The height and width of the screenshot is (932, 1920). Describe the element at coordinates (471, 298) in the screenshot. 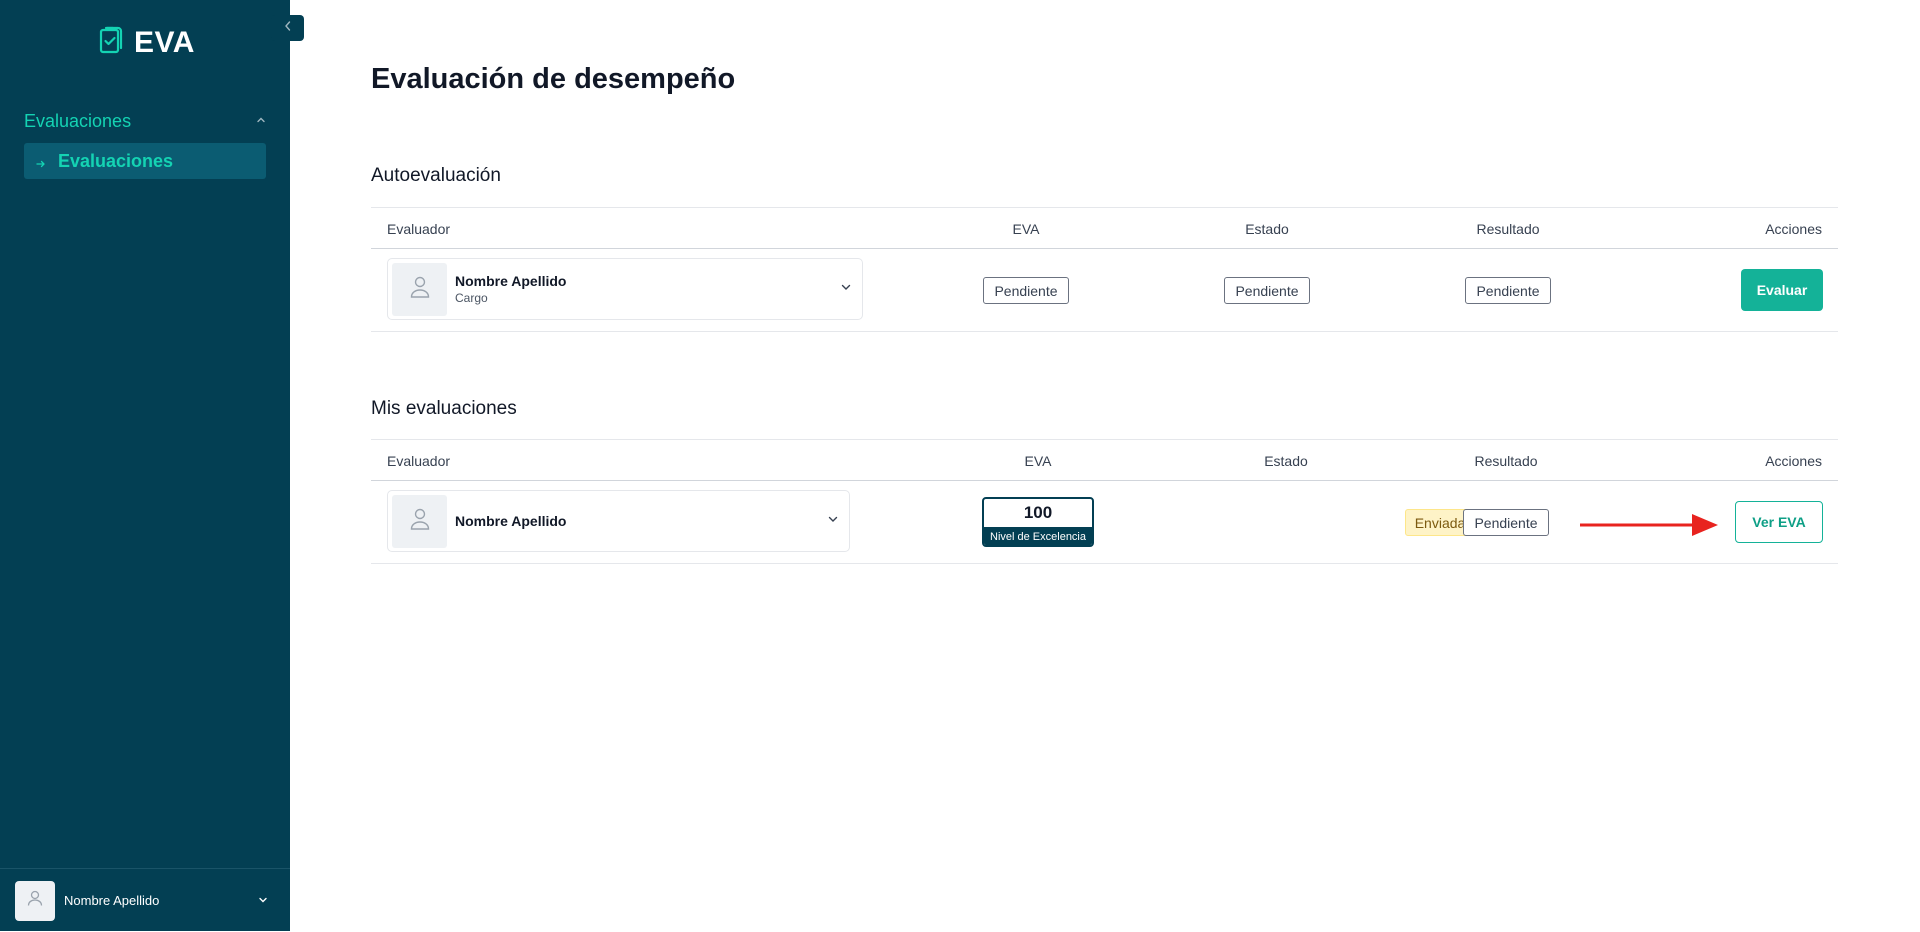

I see `evaluator-role: Cargo` at that location.